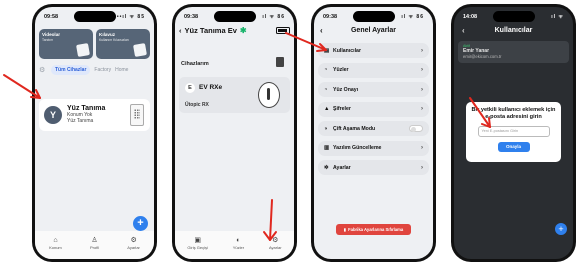 Image resolution: width=579 pixels, height=266 pixels. I want to click on menu-item-label: Ayarlar, so click(342, 167).